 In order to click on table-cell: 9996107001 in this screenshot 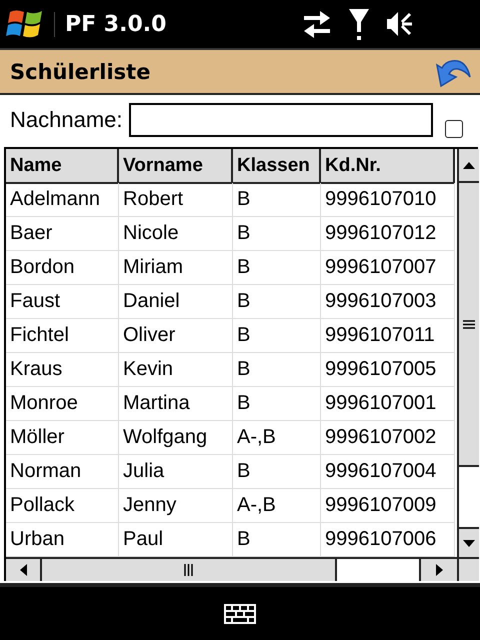, I will do `click(388, 404)`.